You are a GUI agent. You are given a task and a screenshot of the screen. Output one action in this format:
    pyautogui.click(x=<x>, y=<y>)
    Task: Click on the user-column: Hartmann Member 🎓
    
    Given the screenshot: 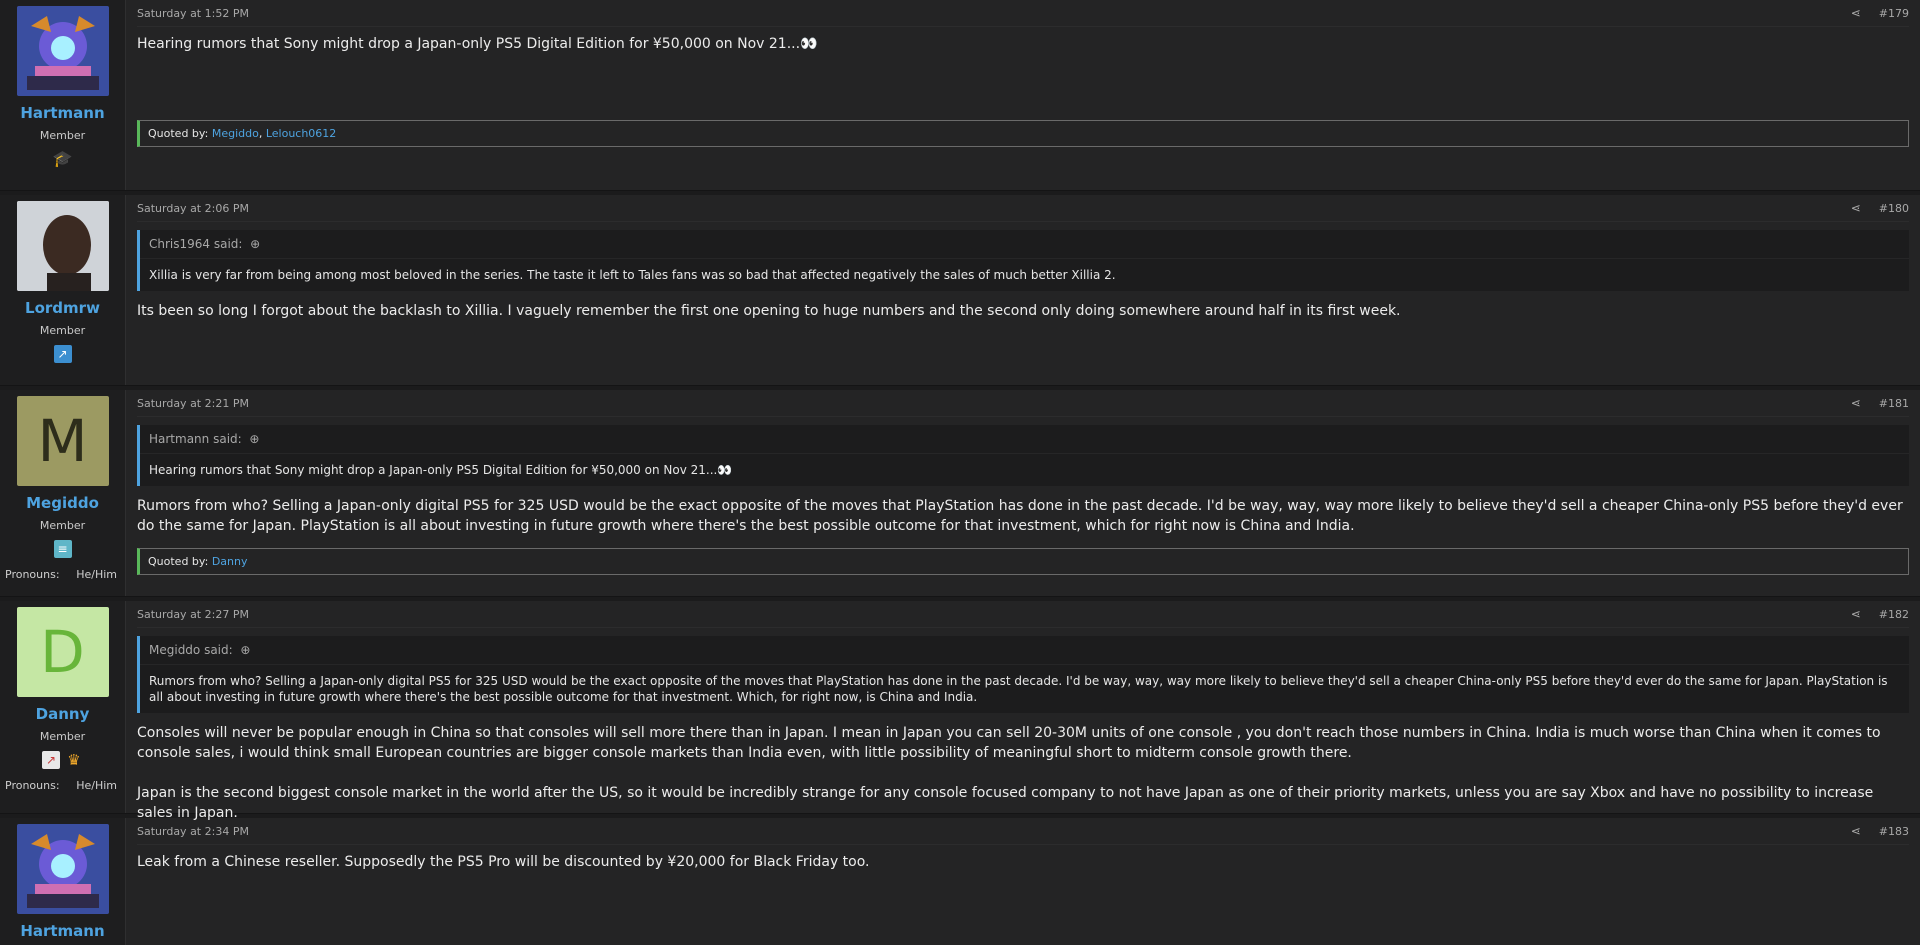 What is the action you would take?
    pyautogui.click(x=63, y=95)
    